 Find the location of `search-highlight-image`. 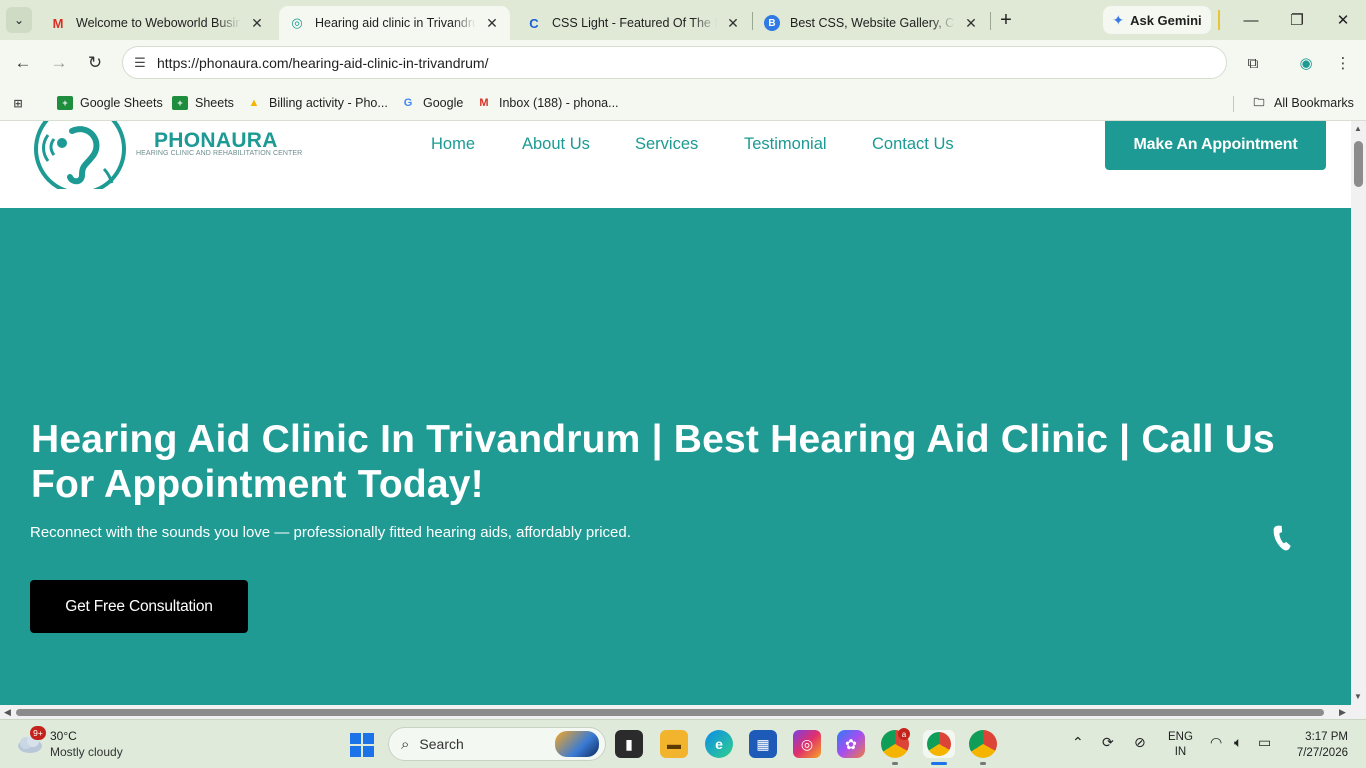

search-highlight-image is located at coordinates (577, 744).